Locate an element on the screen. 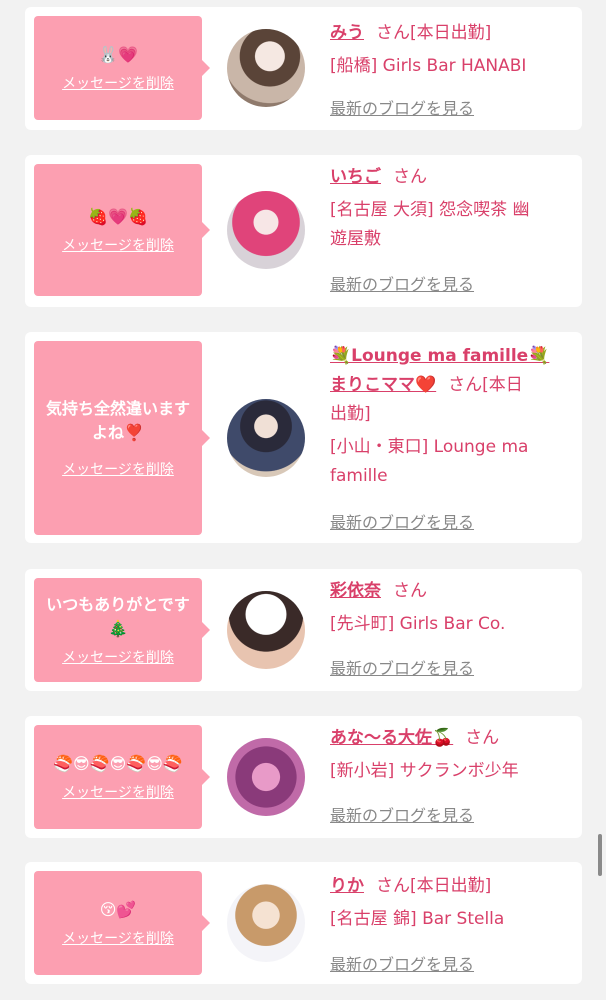 The width and height of the screenshot is (606, 1000). shop-name: [名古屋 錦] Bar Stella is located at coordinates (417, 919).